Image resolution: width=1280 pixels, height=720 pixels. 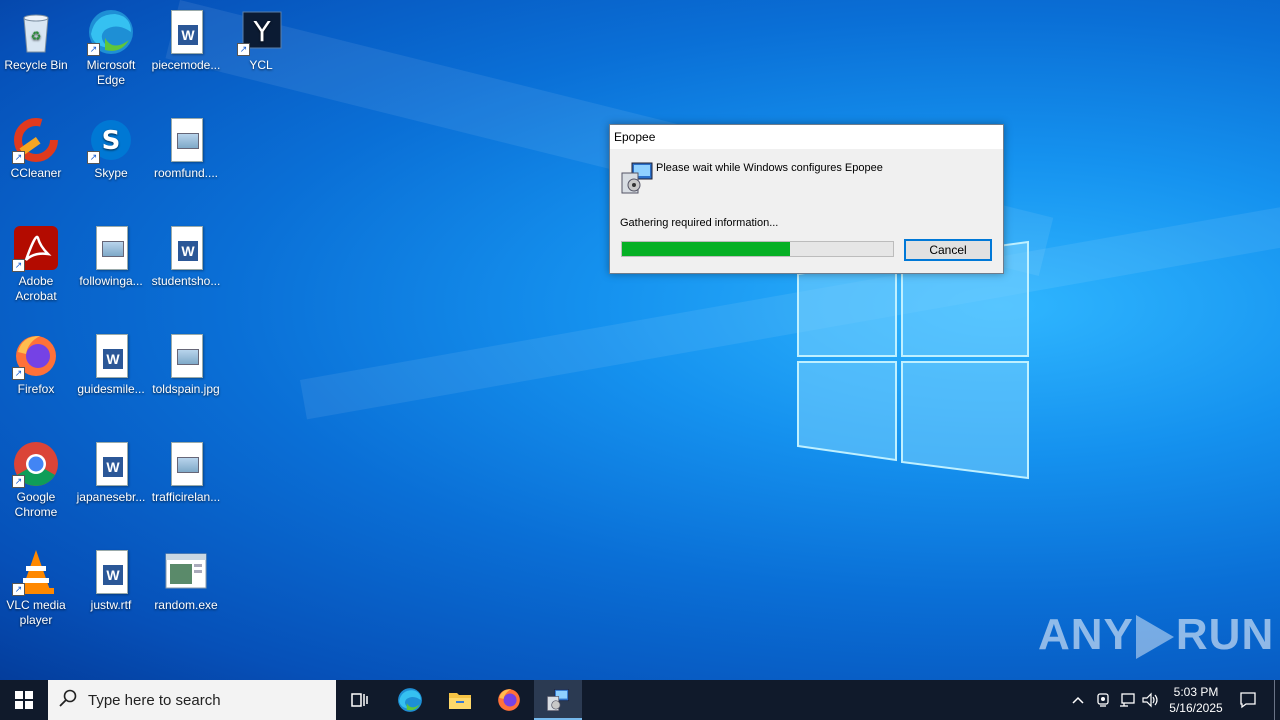 I want to click on speaker-icon, so click(x=1150, y=700).